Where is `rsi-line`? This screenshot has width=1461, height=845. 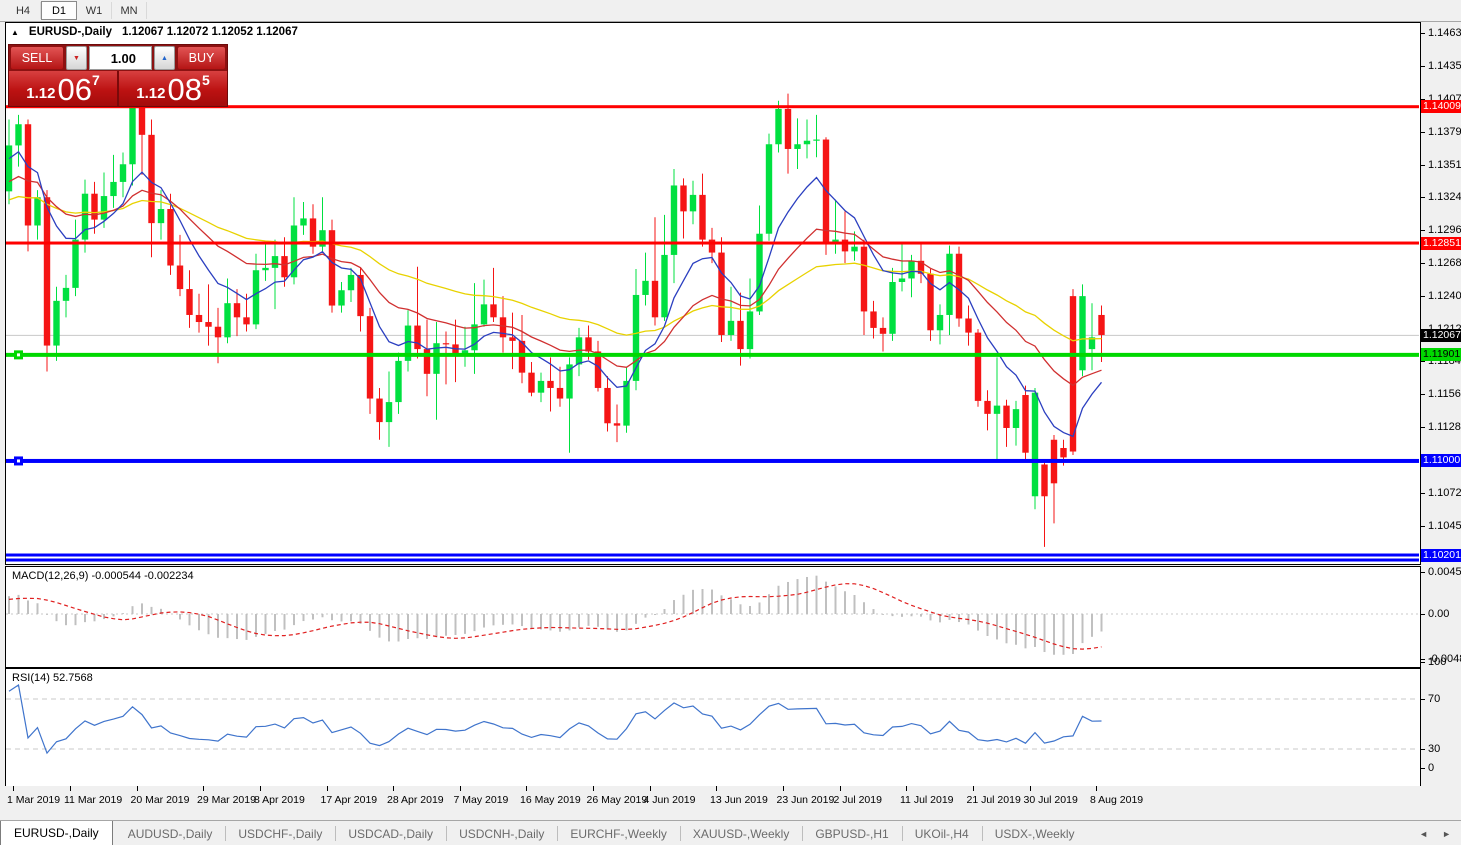
rsi-line is located at coordinates (555, 719).